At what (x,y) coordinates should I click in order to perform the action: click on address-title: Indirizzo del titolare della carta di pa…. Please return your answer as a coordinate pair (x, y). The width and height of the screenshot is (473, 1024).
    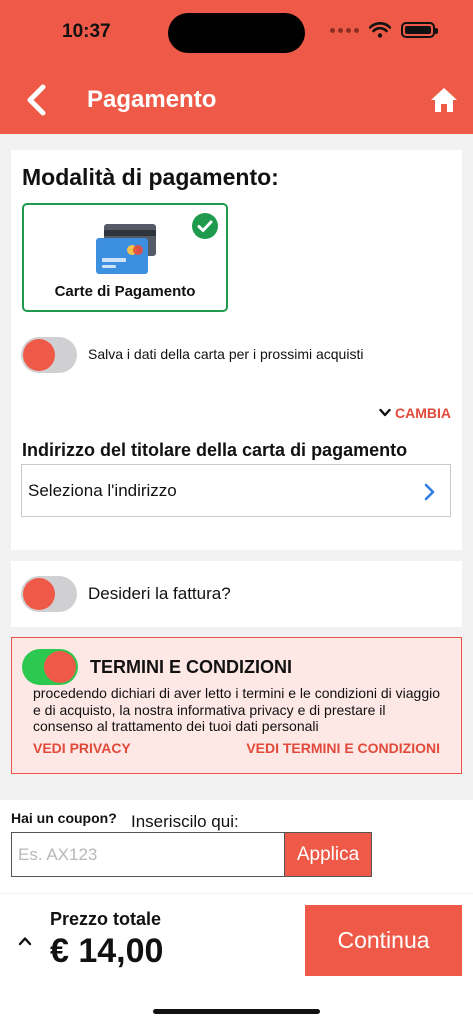
    Looking at the image, I should click on (215, 450).